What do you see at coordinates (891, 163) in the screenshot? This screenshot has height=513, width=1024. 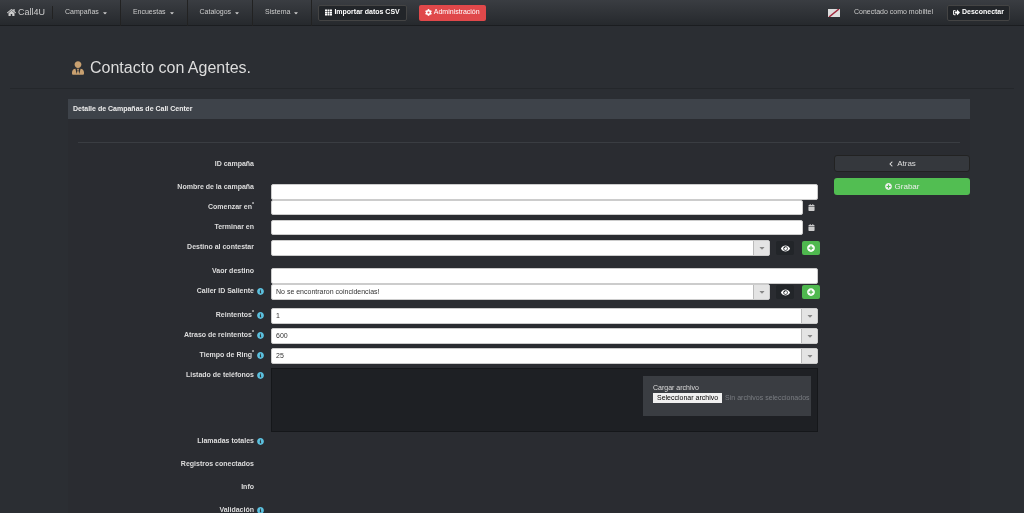 I see `chevron-left-icon` at bounding box center [891, 163].